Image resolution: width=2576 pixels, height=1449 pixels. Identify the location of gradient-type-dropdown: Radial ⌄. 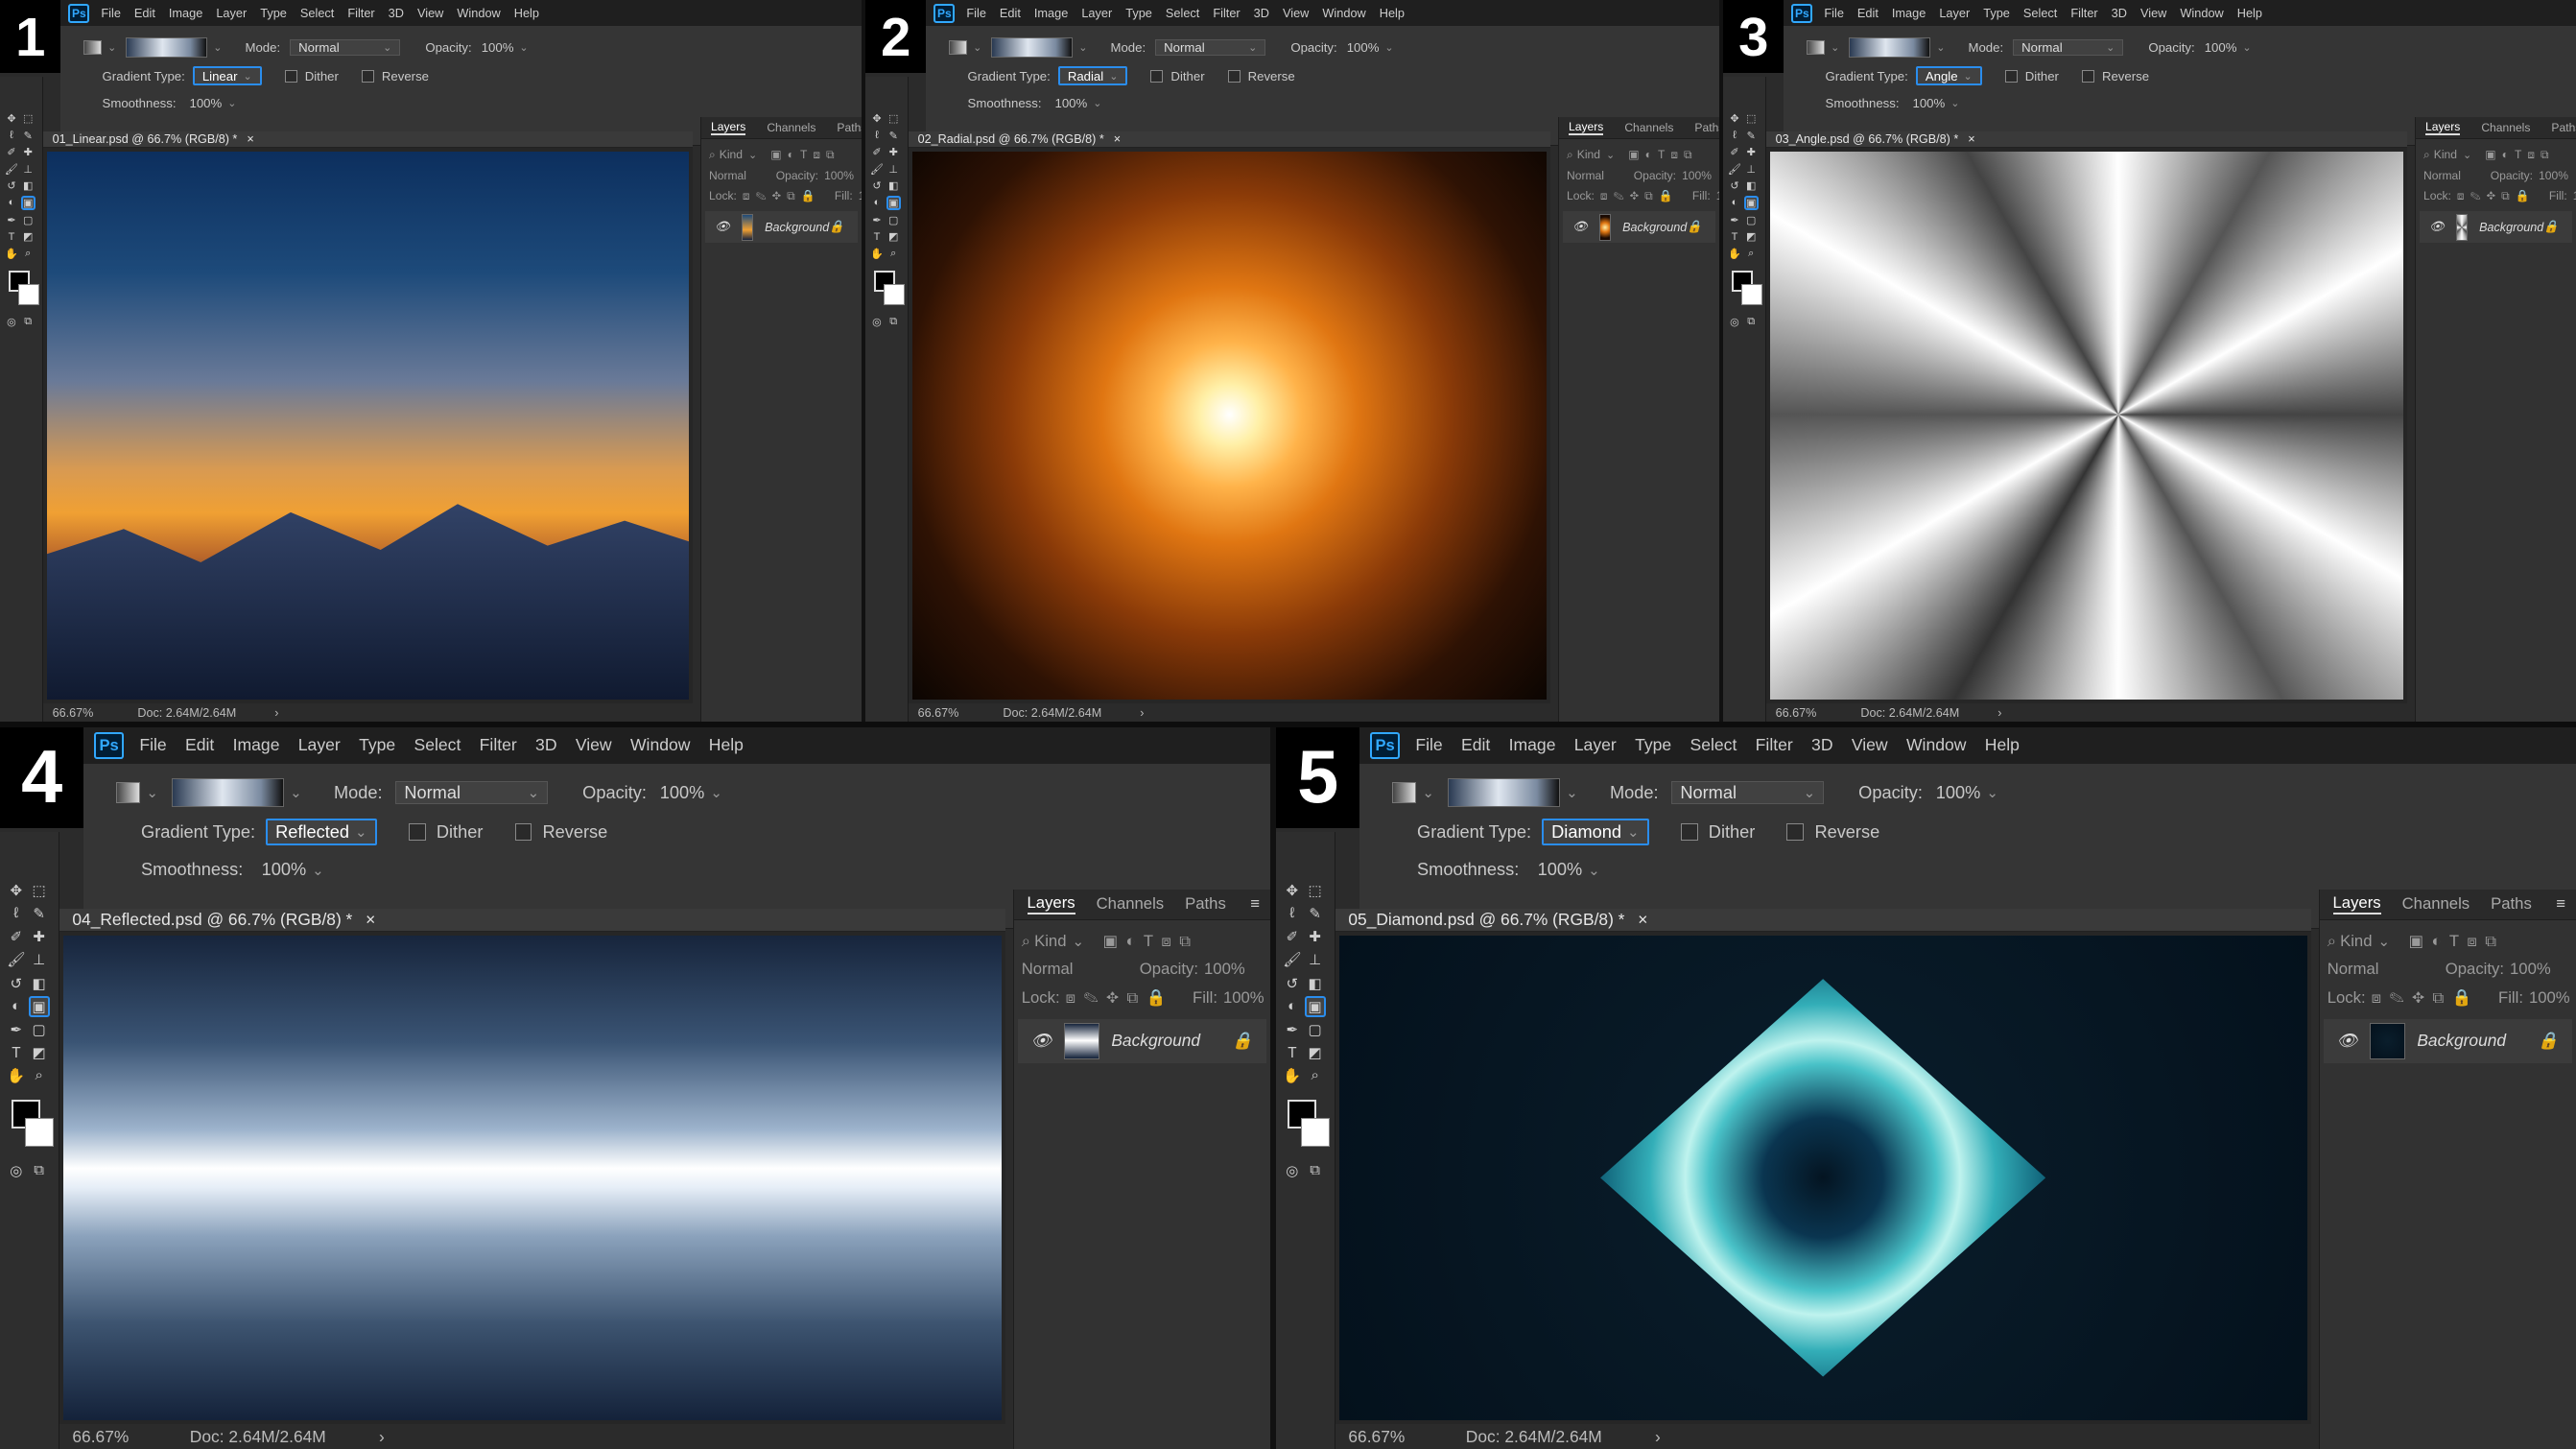
(1092, 76).